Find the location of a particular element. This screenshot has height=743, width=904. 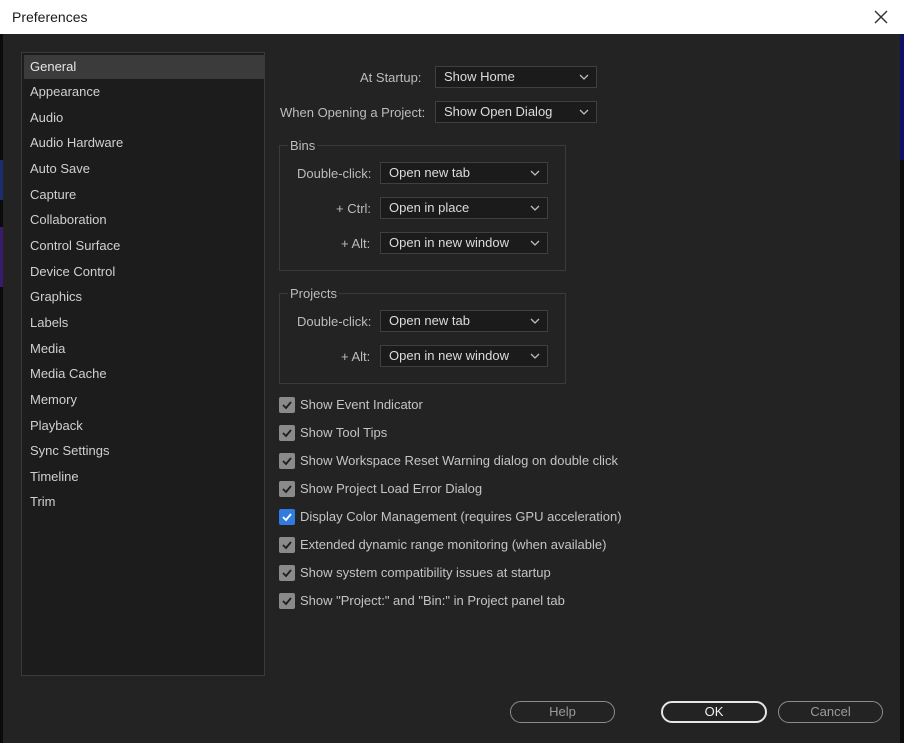

projects-double-click-dropdown: Open new tab is located at coordinates (464, 321).